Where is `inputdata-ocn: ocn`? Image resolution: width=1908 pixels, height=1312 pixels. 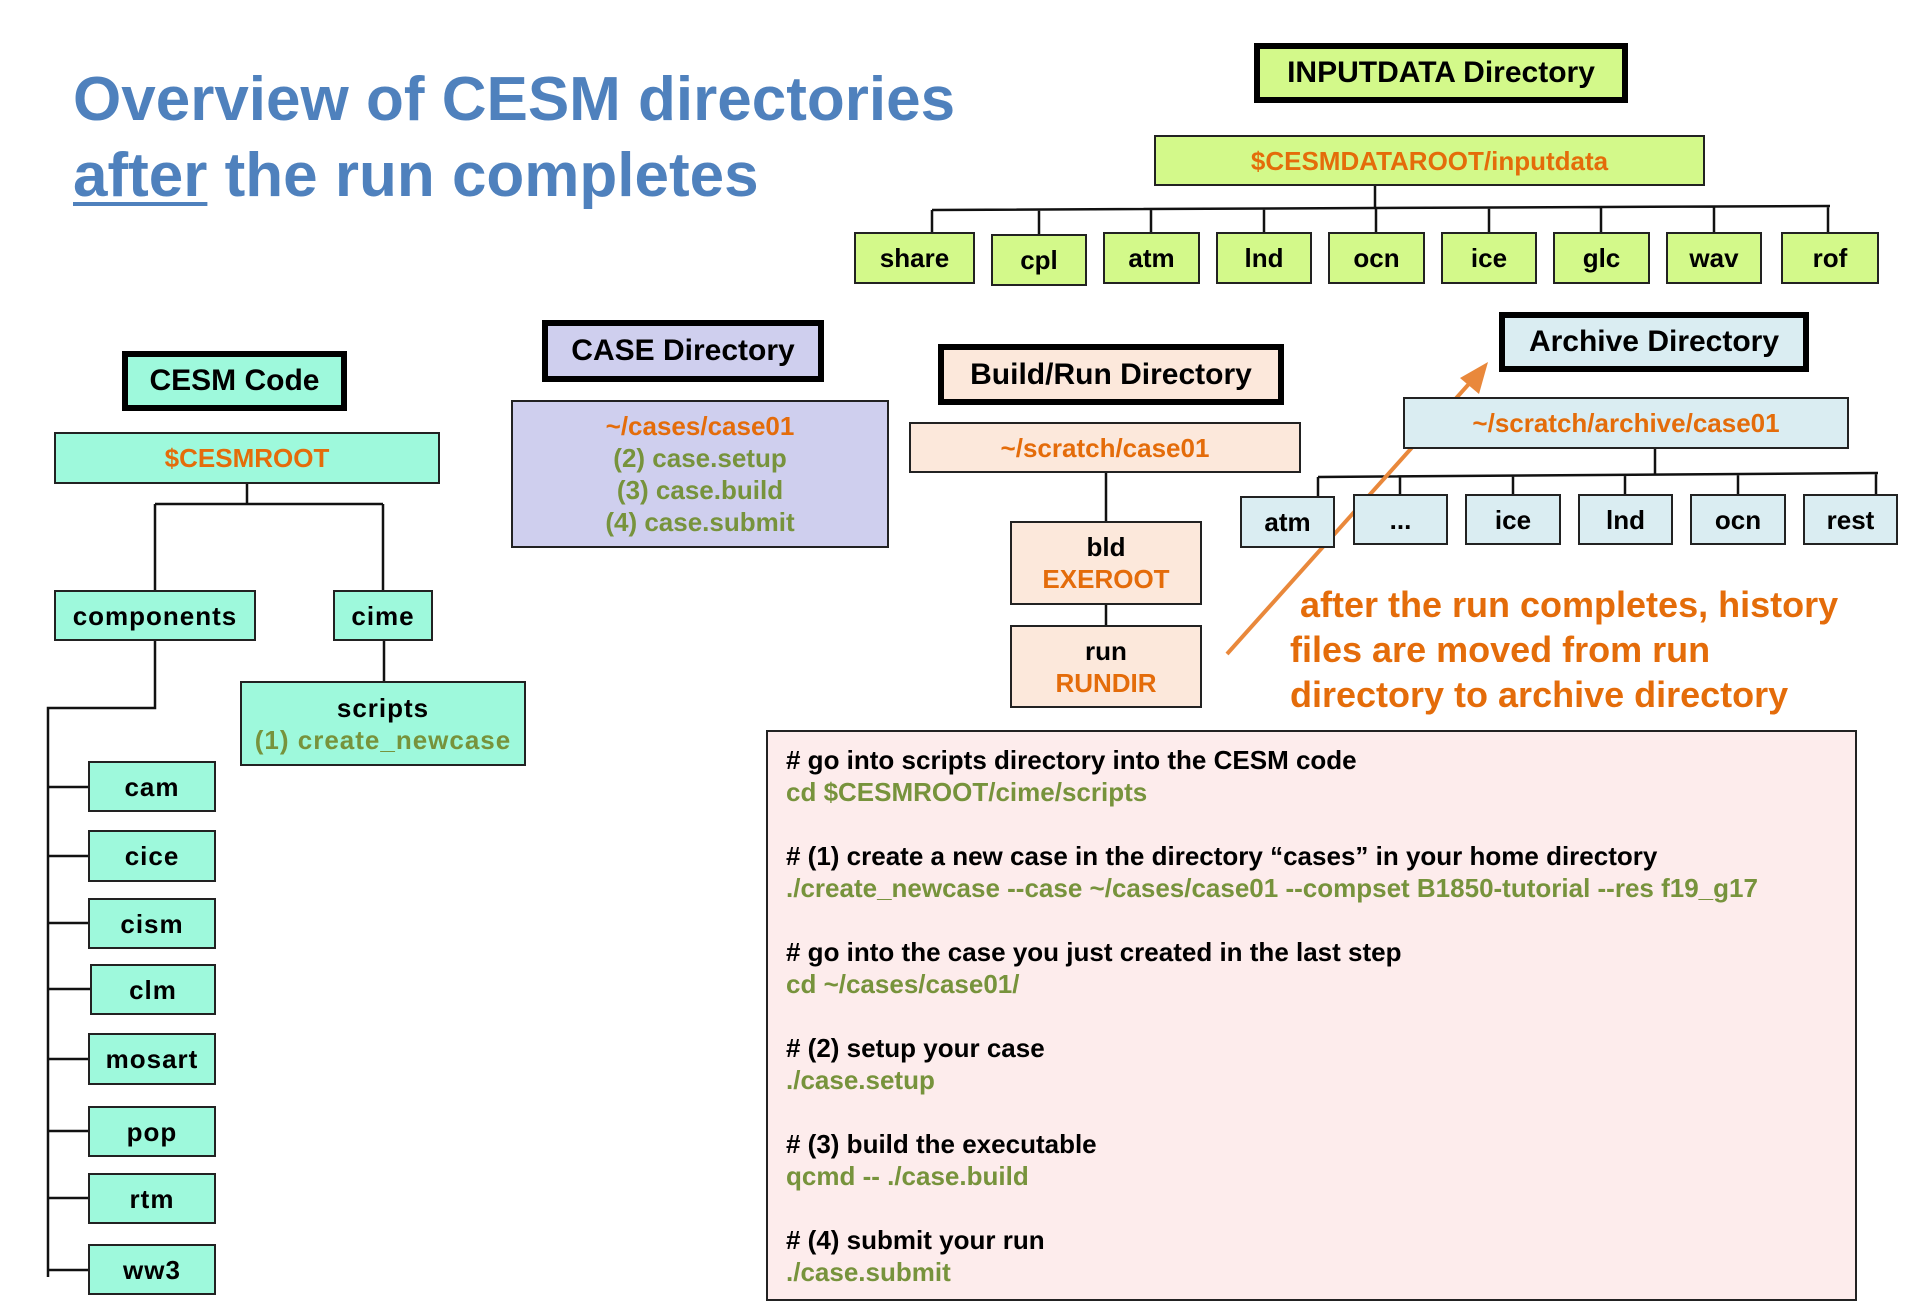
inputdata-ocn: ocn is located at coordinates (1376, 258).